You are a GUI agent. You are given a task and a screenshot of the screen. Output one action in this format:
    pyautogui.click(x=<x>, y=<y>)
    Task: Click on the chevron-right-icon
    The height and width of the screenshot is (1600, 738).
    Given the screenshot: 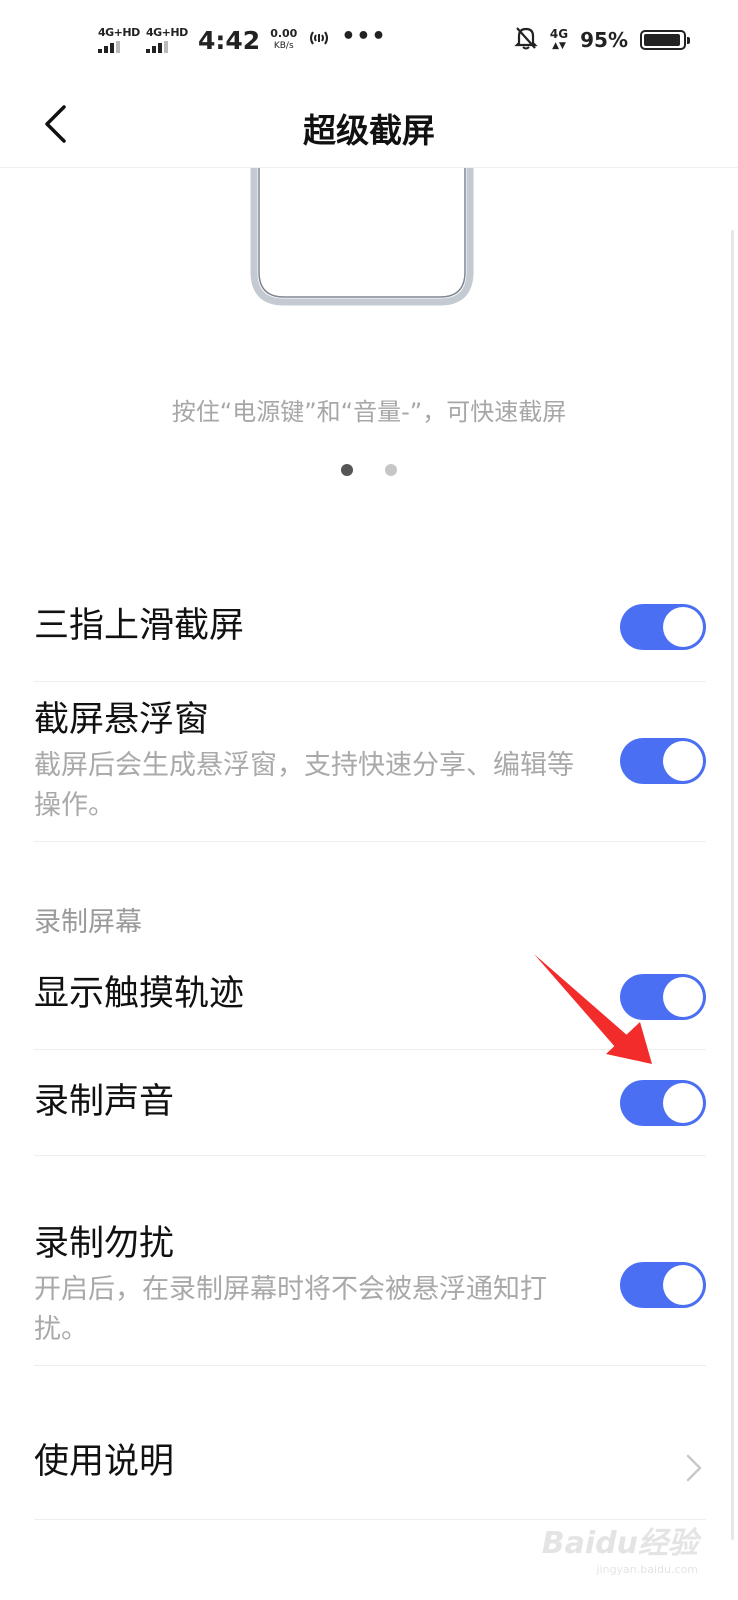 What is the action you would take?
    pyautogui.click(x=694, y=1468)
    